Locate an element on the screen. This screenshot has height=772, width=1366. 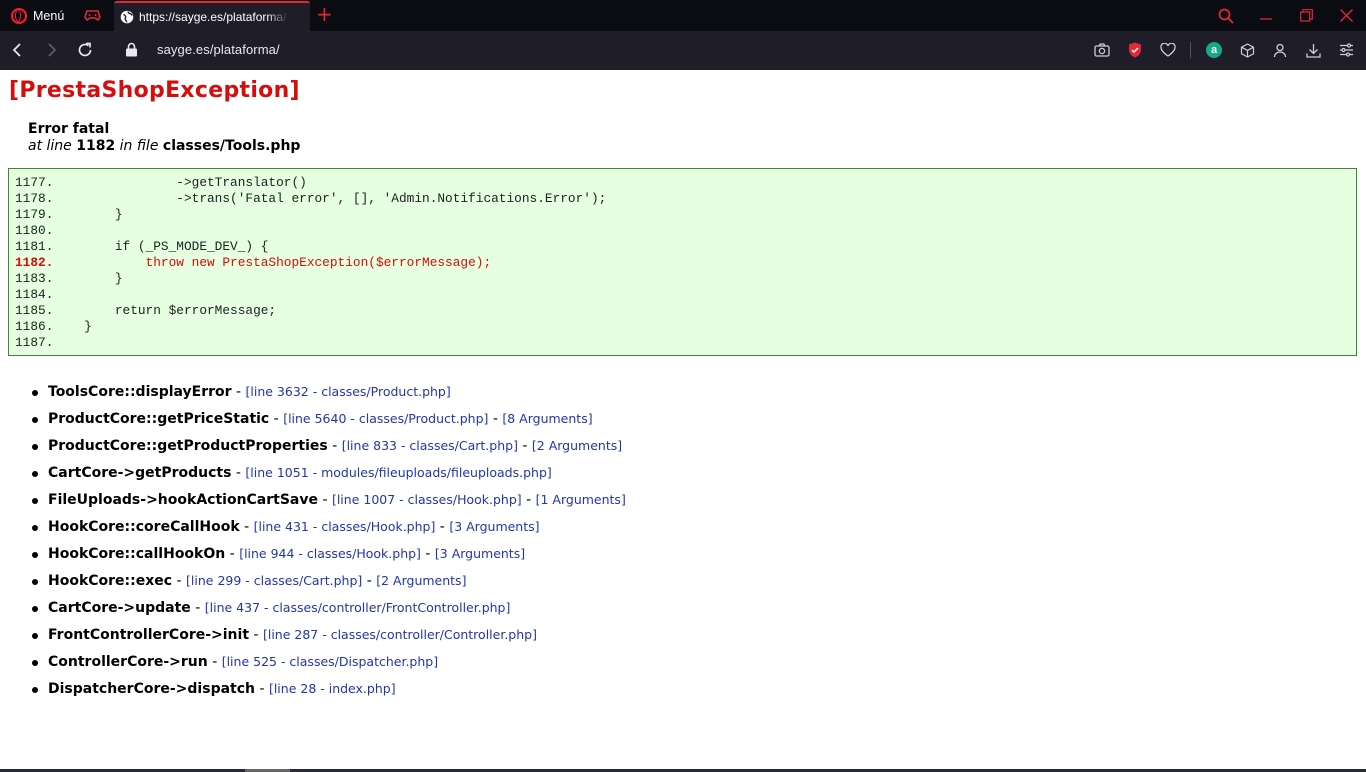
lock-icon is located at coordinates (131, 49).